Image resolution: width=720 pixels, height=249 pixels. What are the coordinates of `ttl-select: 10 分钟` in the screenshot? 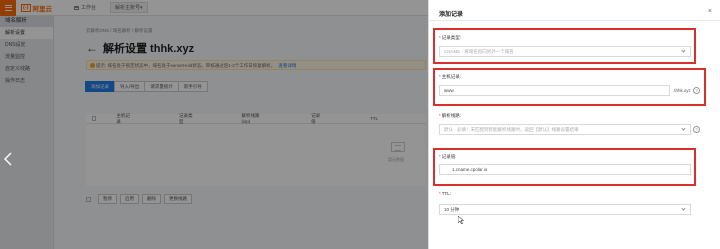 It's located at (565, 209).